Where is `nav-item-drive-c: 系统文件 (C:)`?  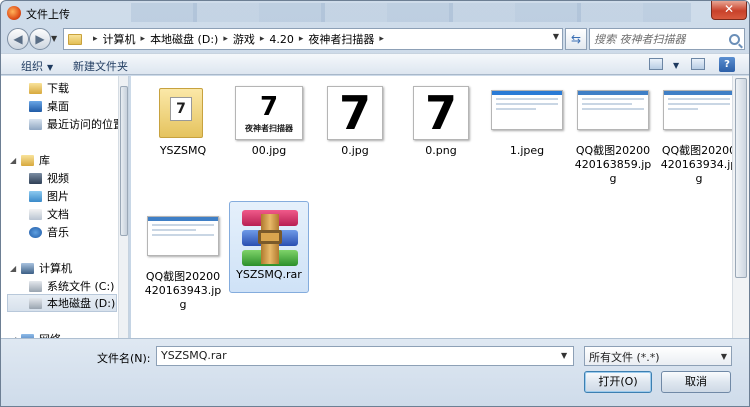 nav-item-drive-c: 系统文件 (C:) is located at coordinates (71, 286).